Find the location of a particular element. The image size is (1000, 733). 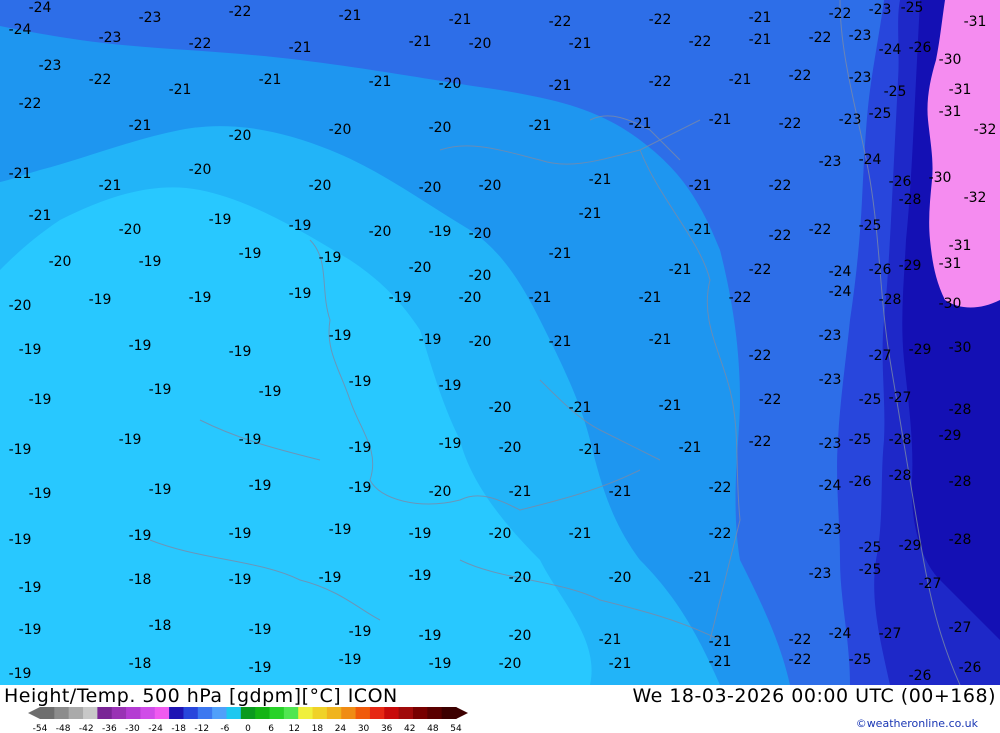

contour-label: -18 is located at coordinates (140, 664).